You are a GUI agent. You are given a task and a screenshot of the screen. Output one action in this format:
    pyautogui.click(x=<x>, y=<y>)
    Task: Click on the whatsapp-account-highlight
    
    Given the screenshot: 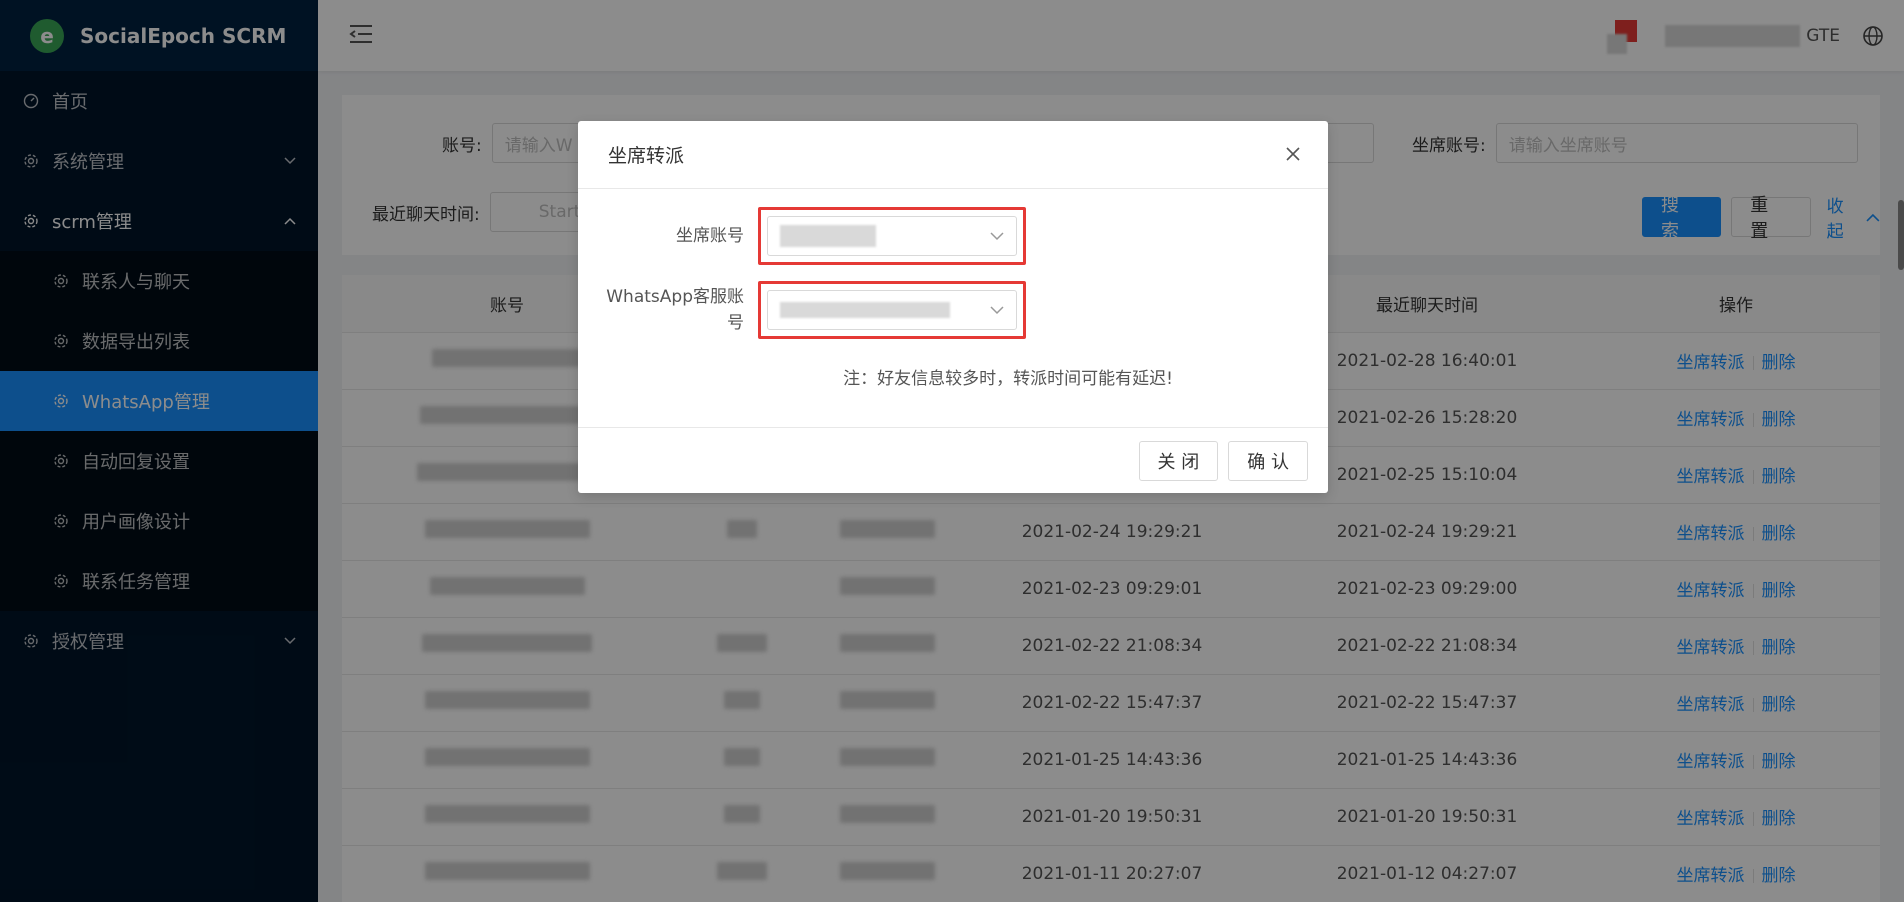 What is the action you would take?
    pyautogui.click(x=892, y=310)
    